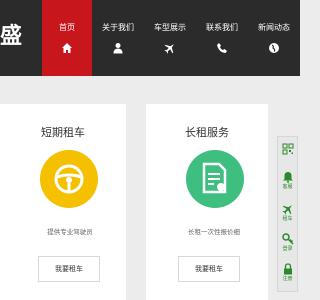 The width and height of the screenshot is (320, 300). I want to click on card-title: 长租服务, so click(207, 132).